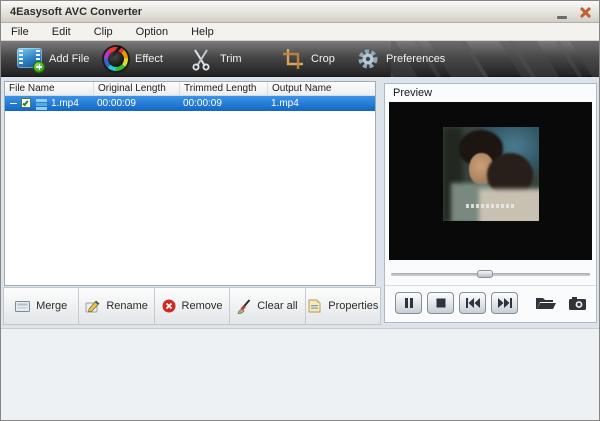 Image resolution: width=600 pixels, height=421 pixels. What do you see at coordinates (65, 103) in the screenshot?
I see `cell-file-name: 1.mp4` at bounding box center [65, 103].